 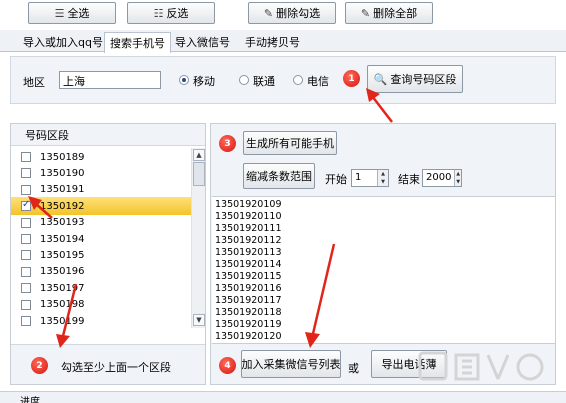 What do you see at coordinates (272, 42) in the screenshot?
I see `tab-manual-copy: 手动拷贝号` at bounding box center [272, 42].